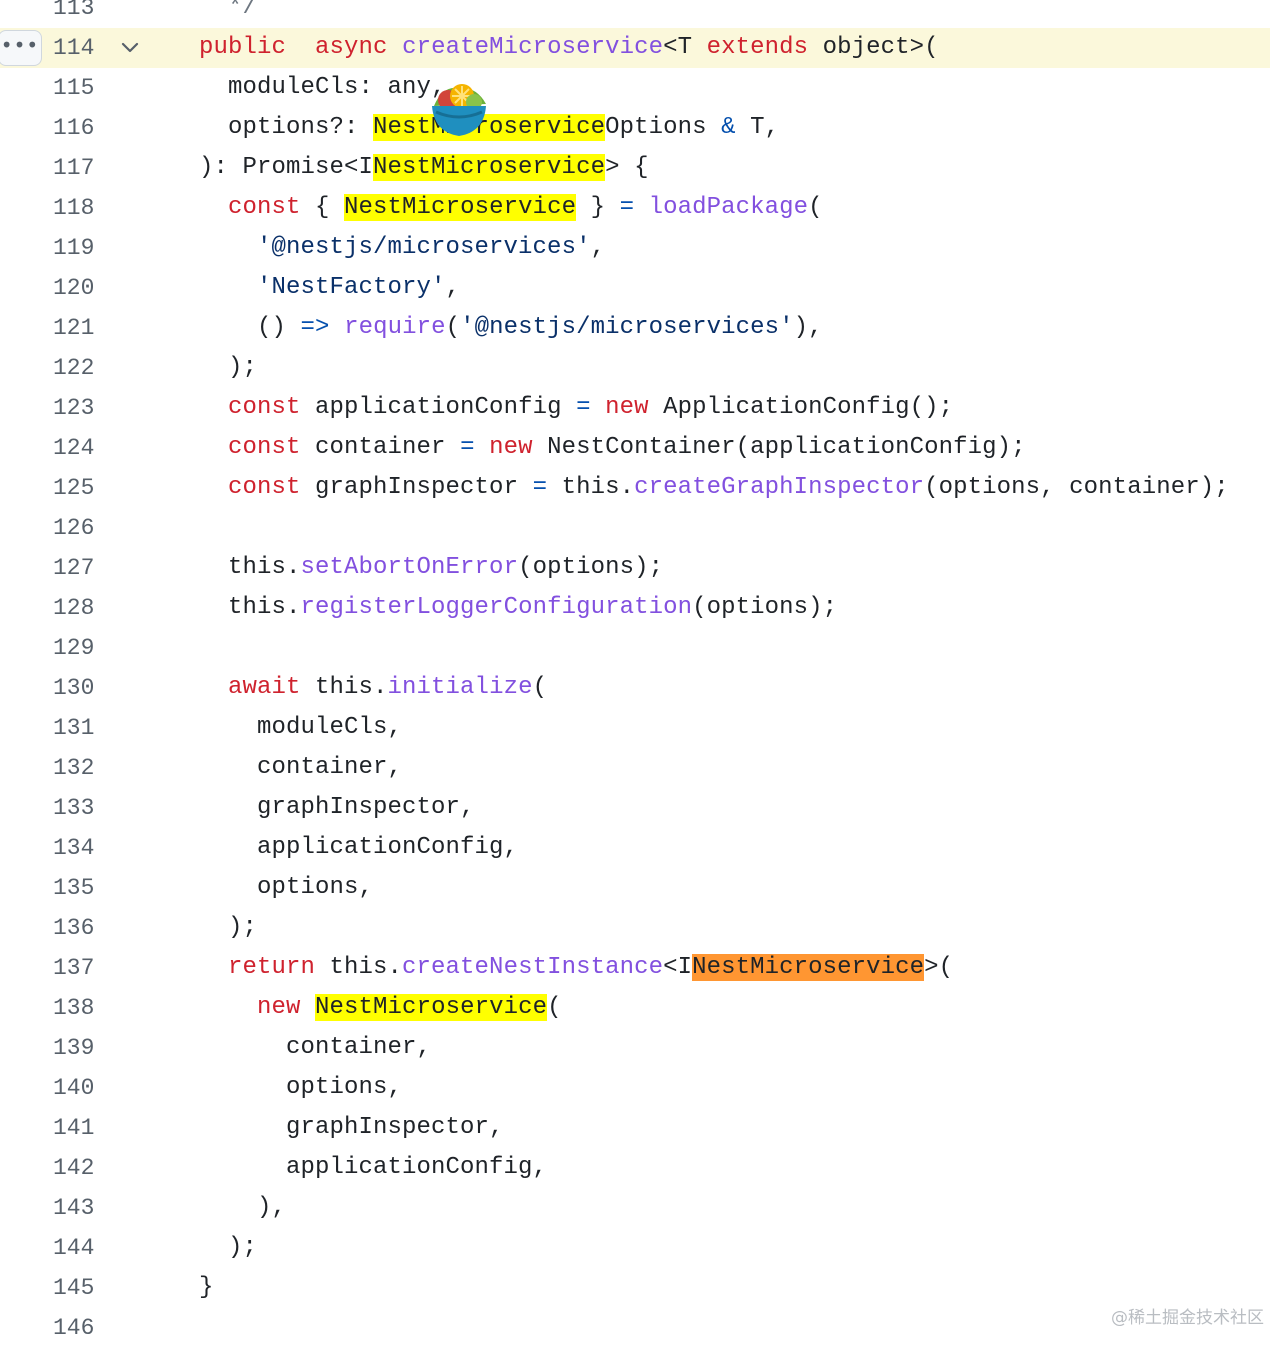 Image resolution: width=1270 pixels, height=1348 pixels. Describe the element at coordinates (78, 688) in the screenshot. I see `line-number: 130` at that location.